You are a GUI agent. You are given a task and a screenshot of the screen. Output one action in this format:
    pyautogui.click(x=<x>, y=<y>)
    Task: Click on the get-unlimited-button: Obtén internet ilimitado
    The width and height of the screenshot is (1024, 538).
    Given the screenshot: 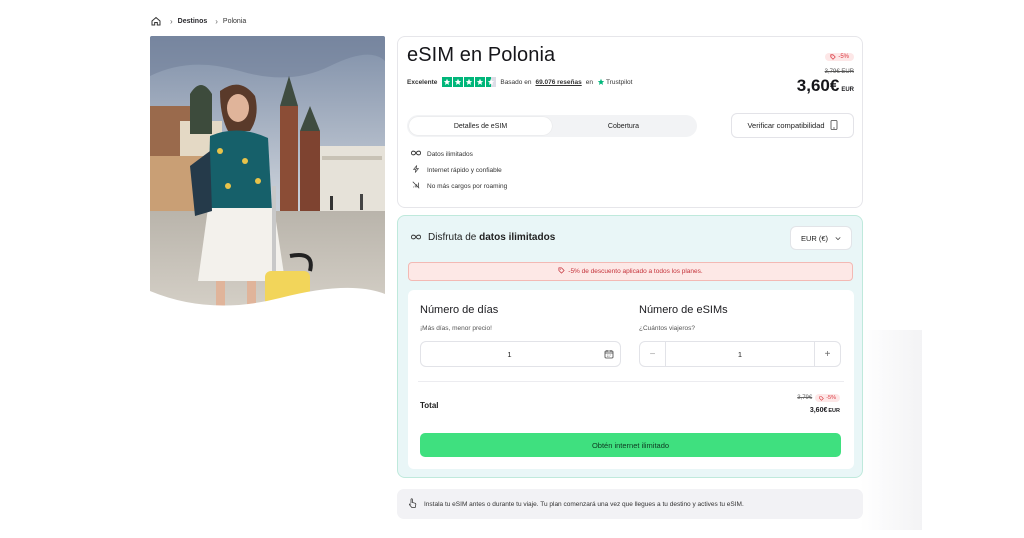 What is the action you would take?
    pyautogui.click(x=630, y=445)
    